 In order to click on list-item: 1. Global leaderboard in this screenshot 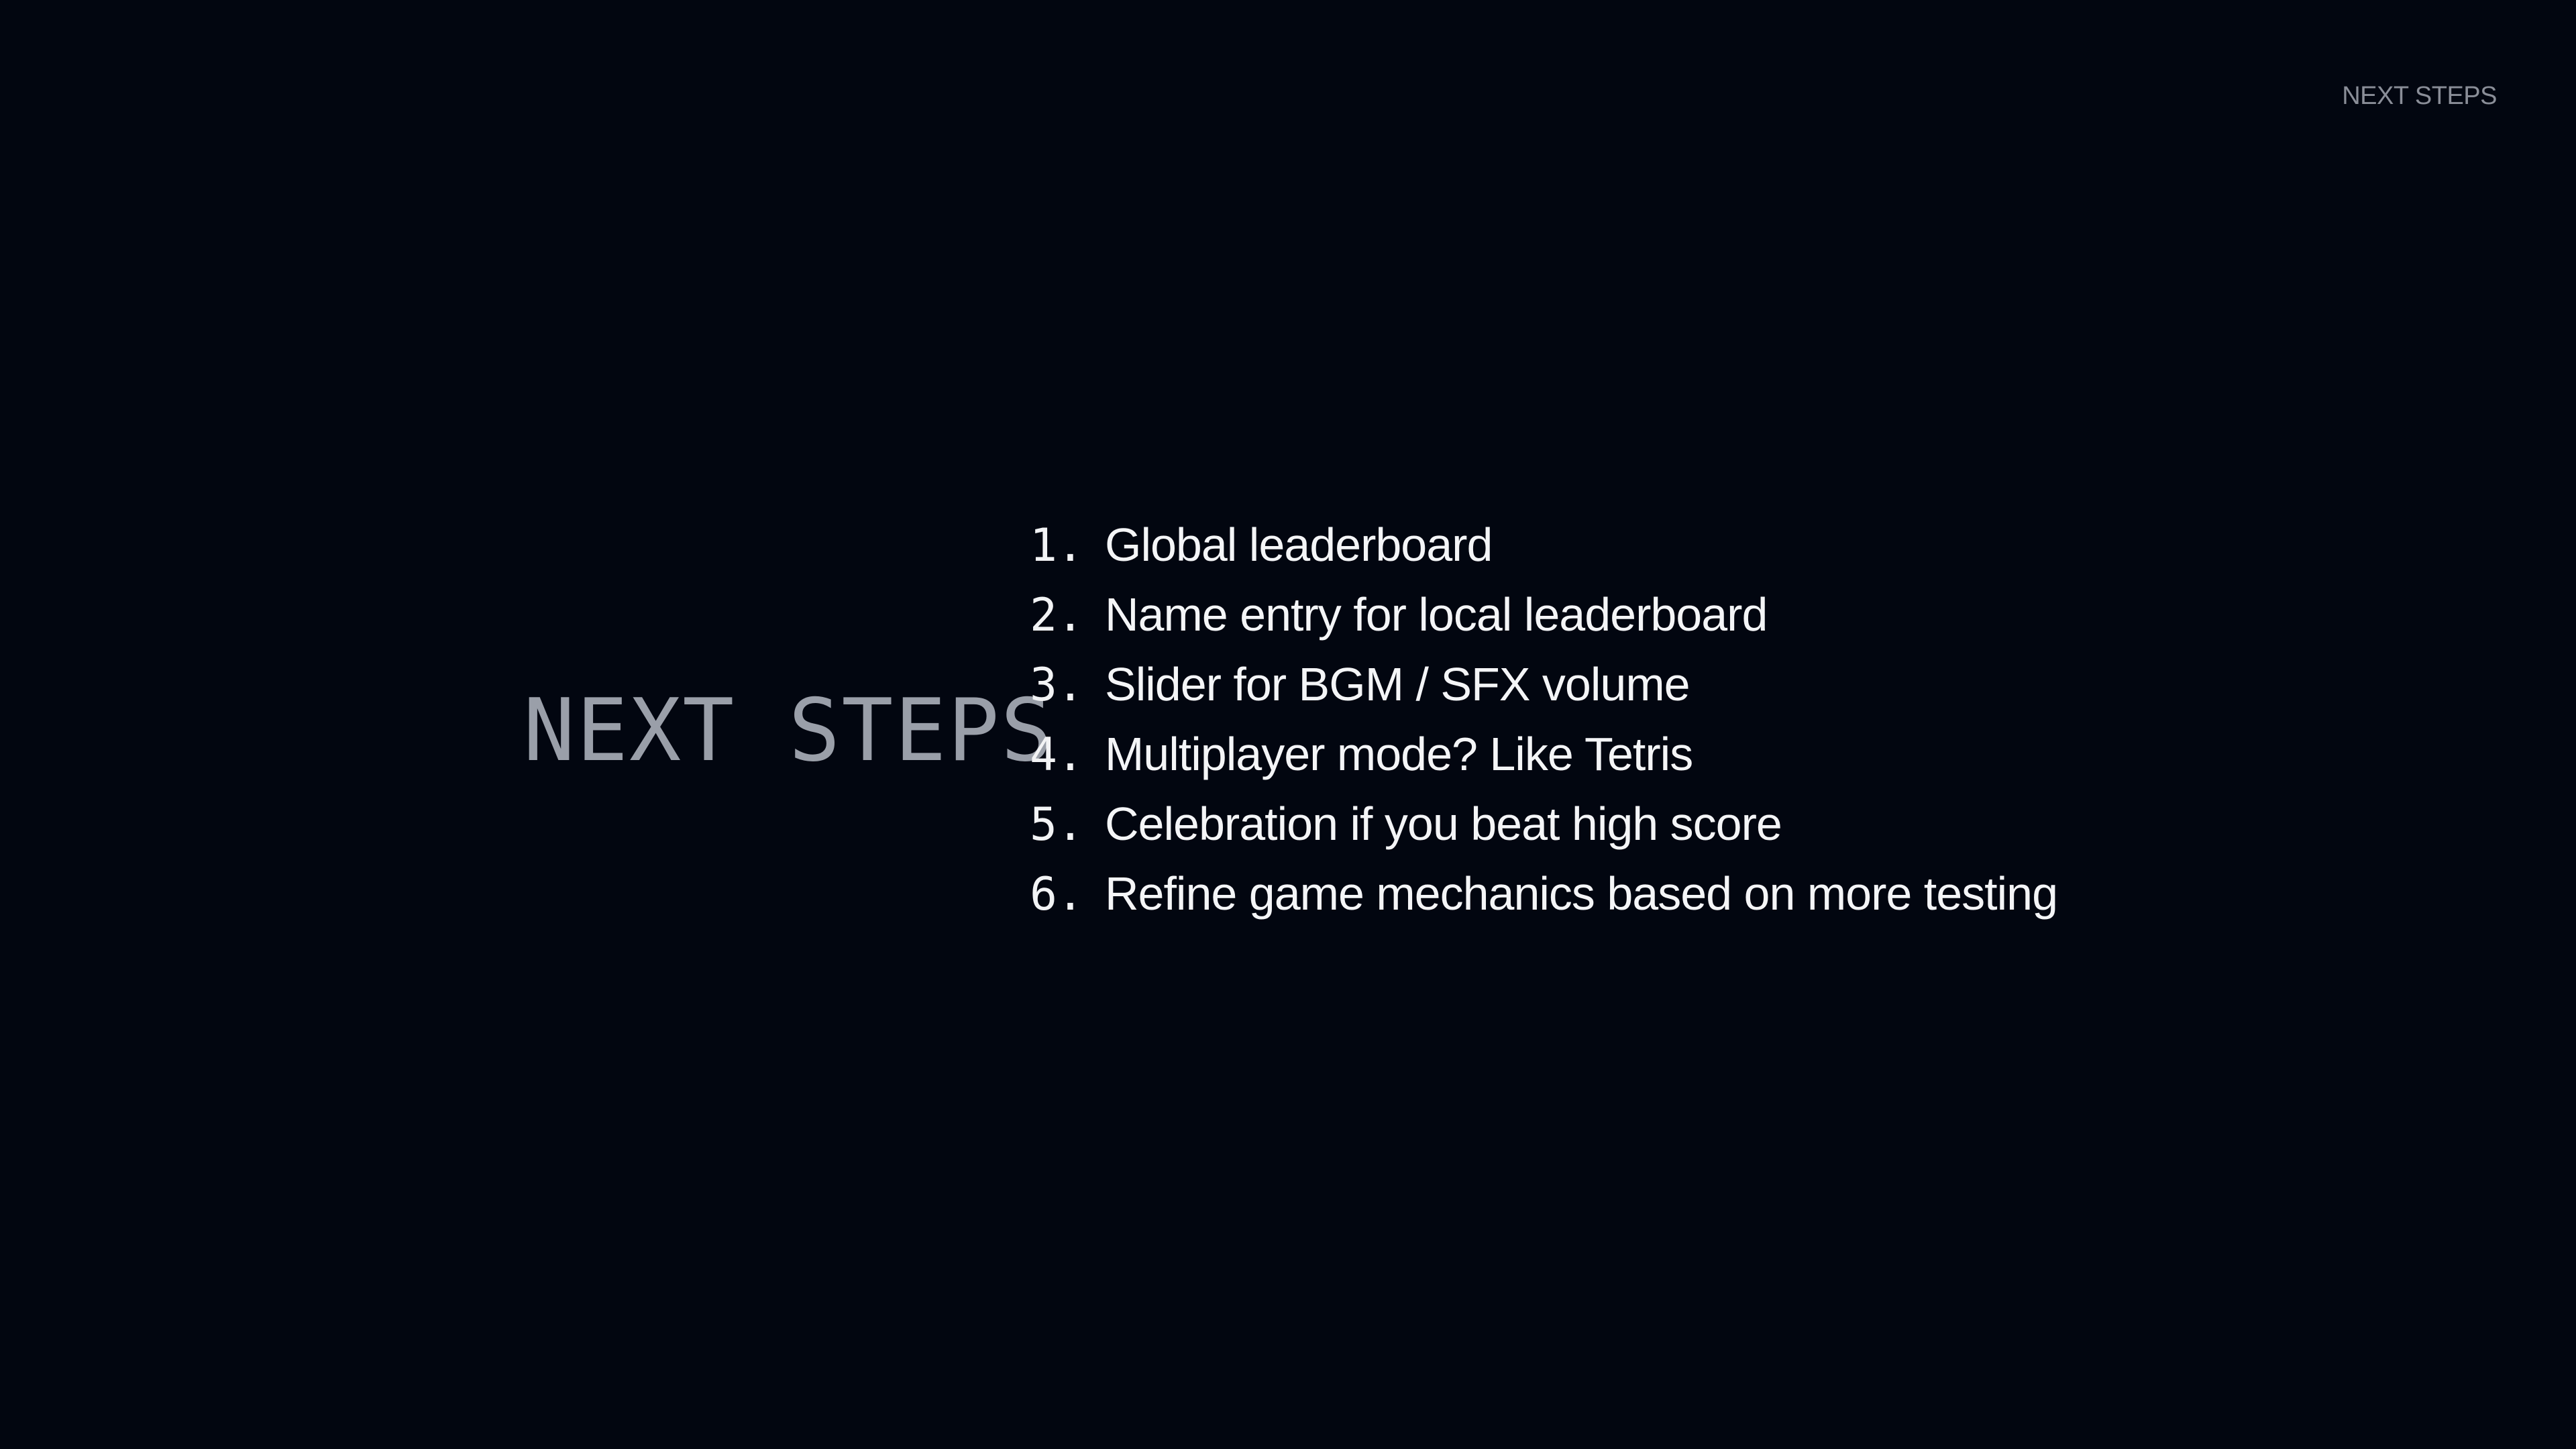, I will do `click(1543, 553)`.